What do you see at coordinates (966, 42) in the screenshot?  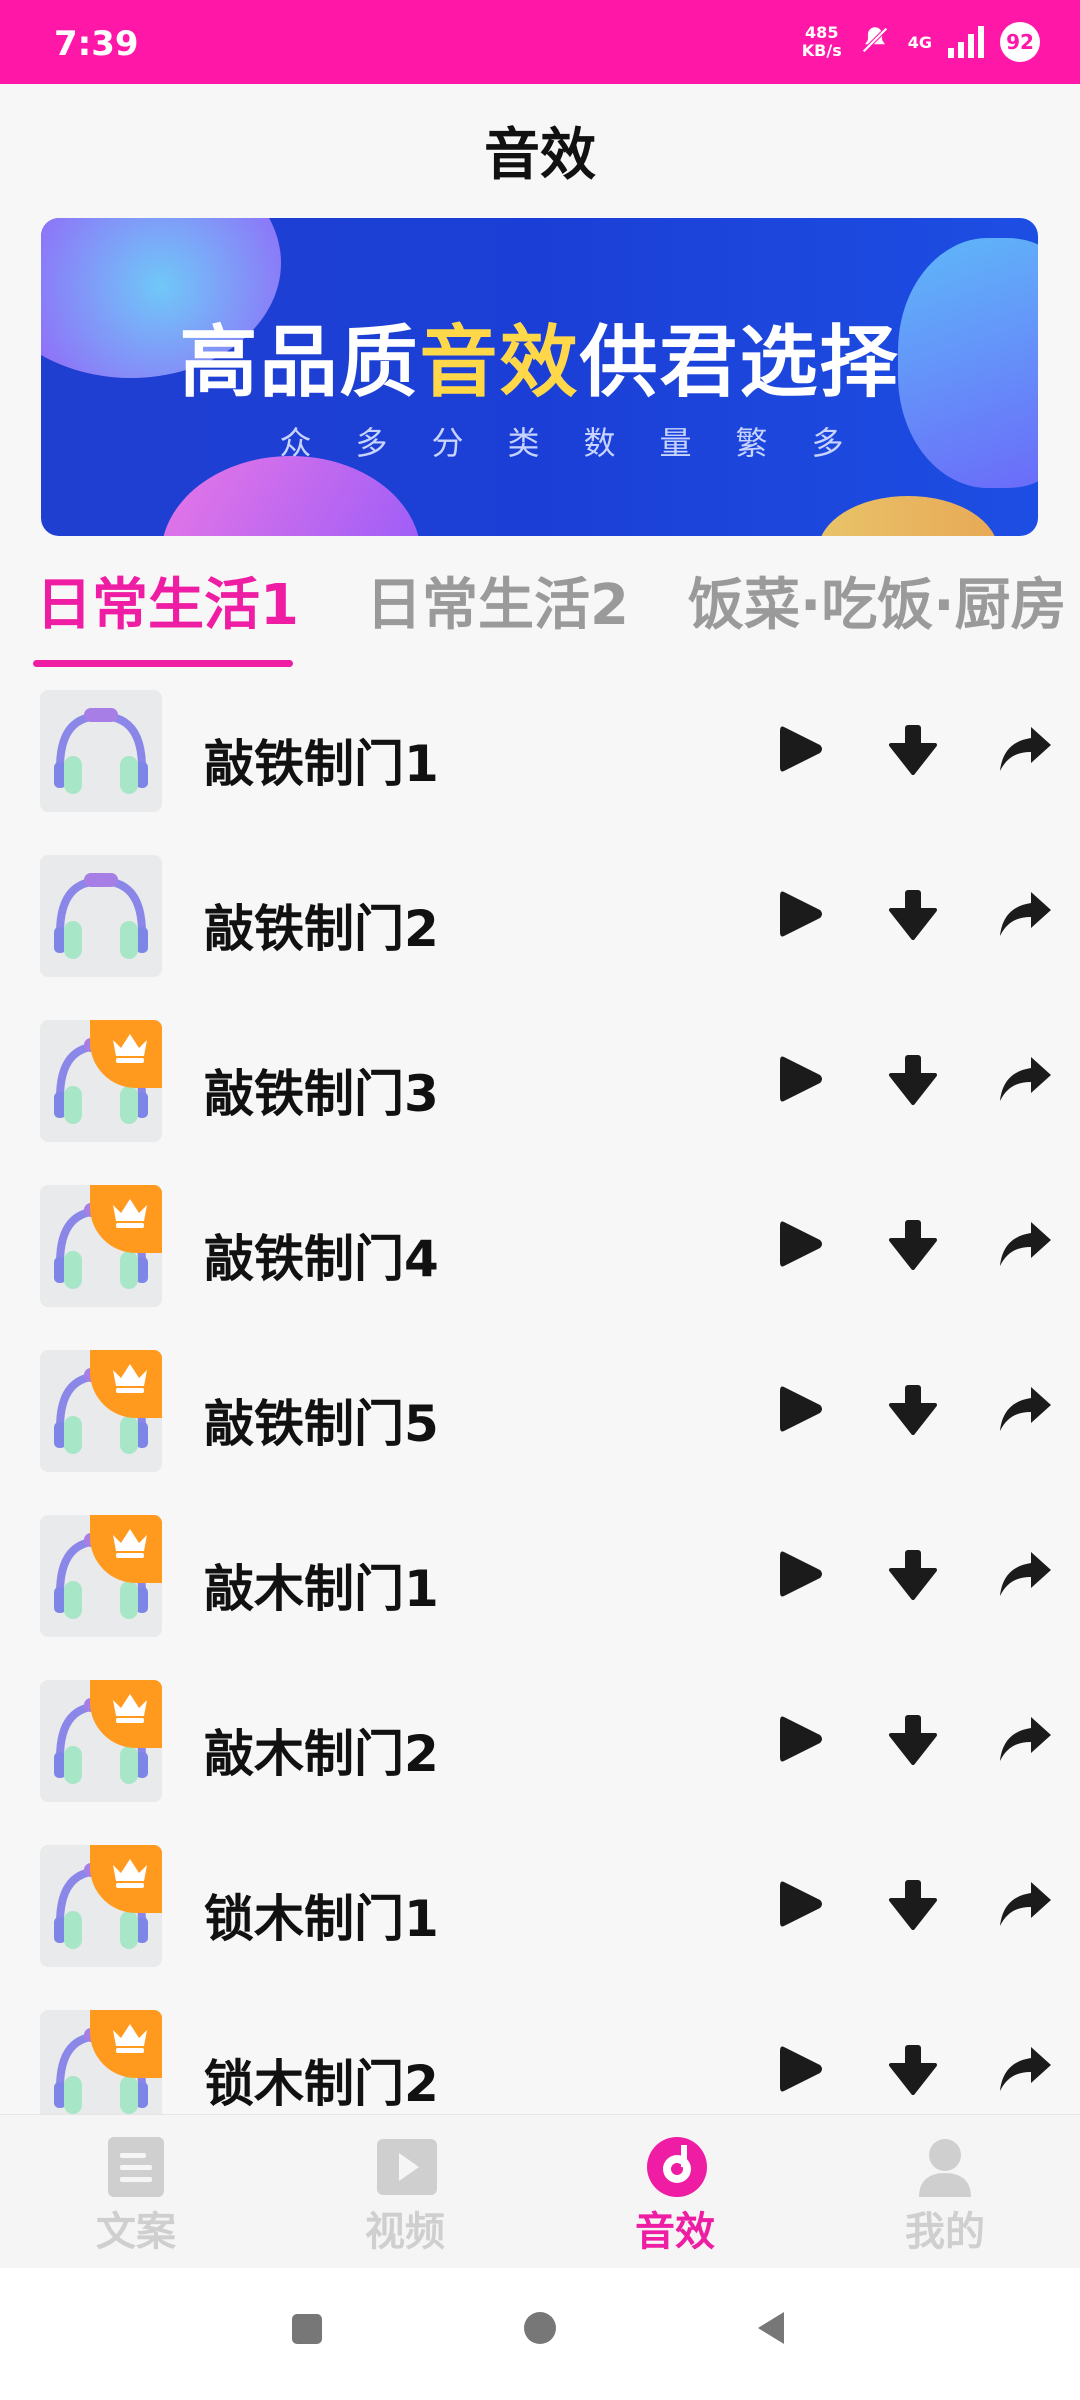 I see `signal-icon` at bounding box center [966, 42].